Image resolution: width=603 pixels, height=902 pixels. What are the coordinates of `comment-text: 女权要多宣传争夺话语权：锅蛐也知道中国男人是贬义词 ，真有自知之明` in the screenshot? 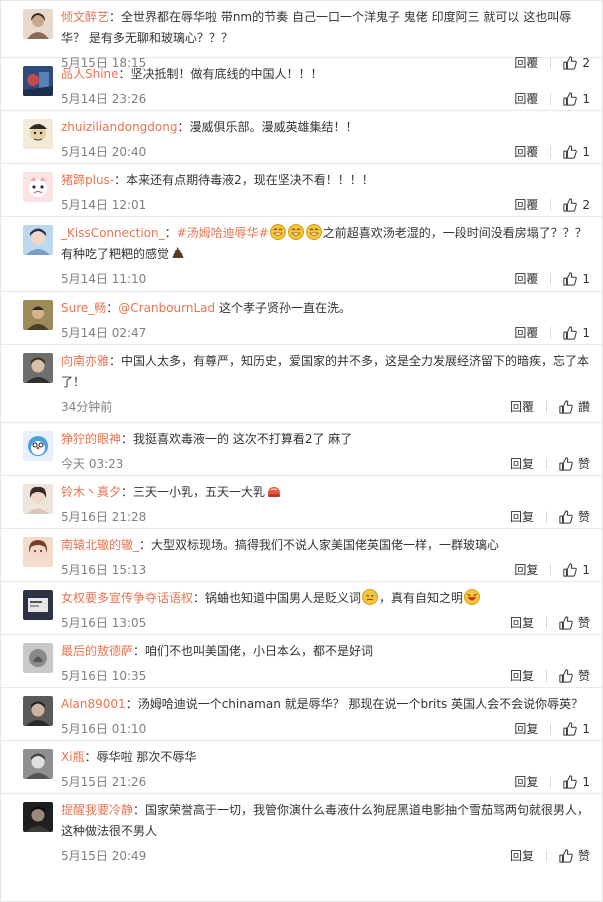 It's located at (325, 598).